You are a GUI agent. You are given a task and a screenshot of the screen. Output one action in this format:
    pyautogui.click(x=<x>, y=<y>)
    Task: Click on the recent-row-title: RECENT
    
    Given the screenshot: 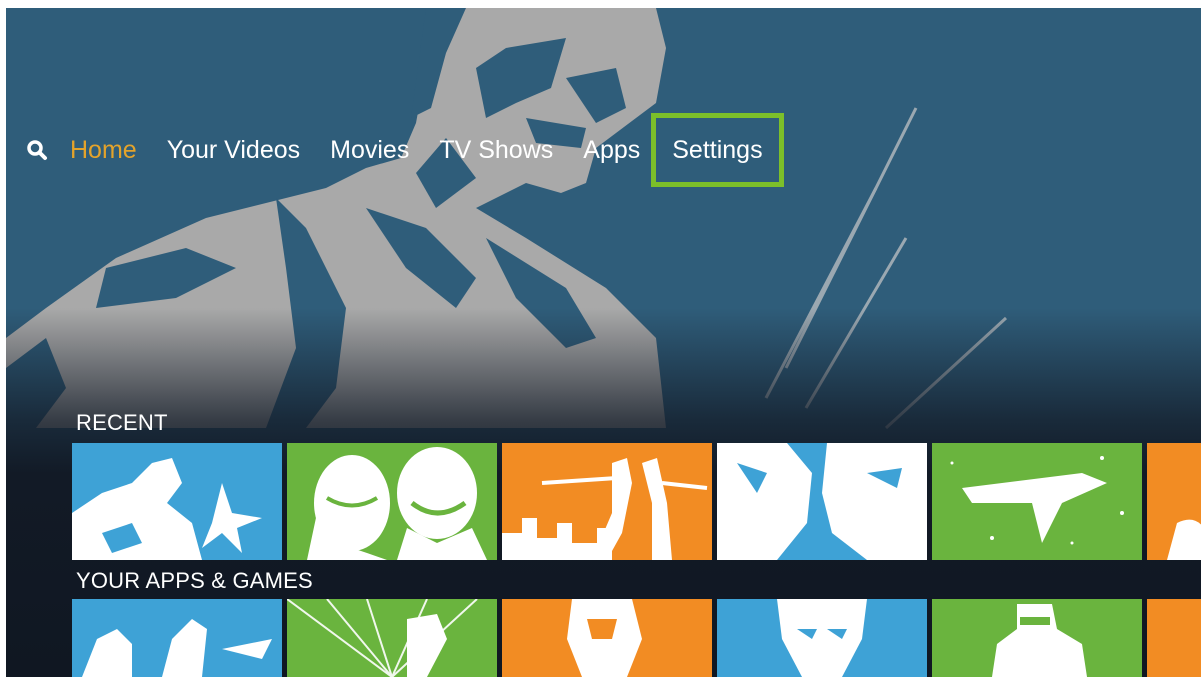 What is the action you would take?
    pyautogui.click(x=122, y=422)
    